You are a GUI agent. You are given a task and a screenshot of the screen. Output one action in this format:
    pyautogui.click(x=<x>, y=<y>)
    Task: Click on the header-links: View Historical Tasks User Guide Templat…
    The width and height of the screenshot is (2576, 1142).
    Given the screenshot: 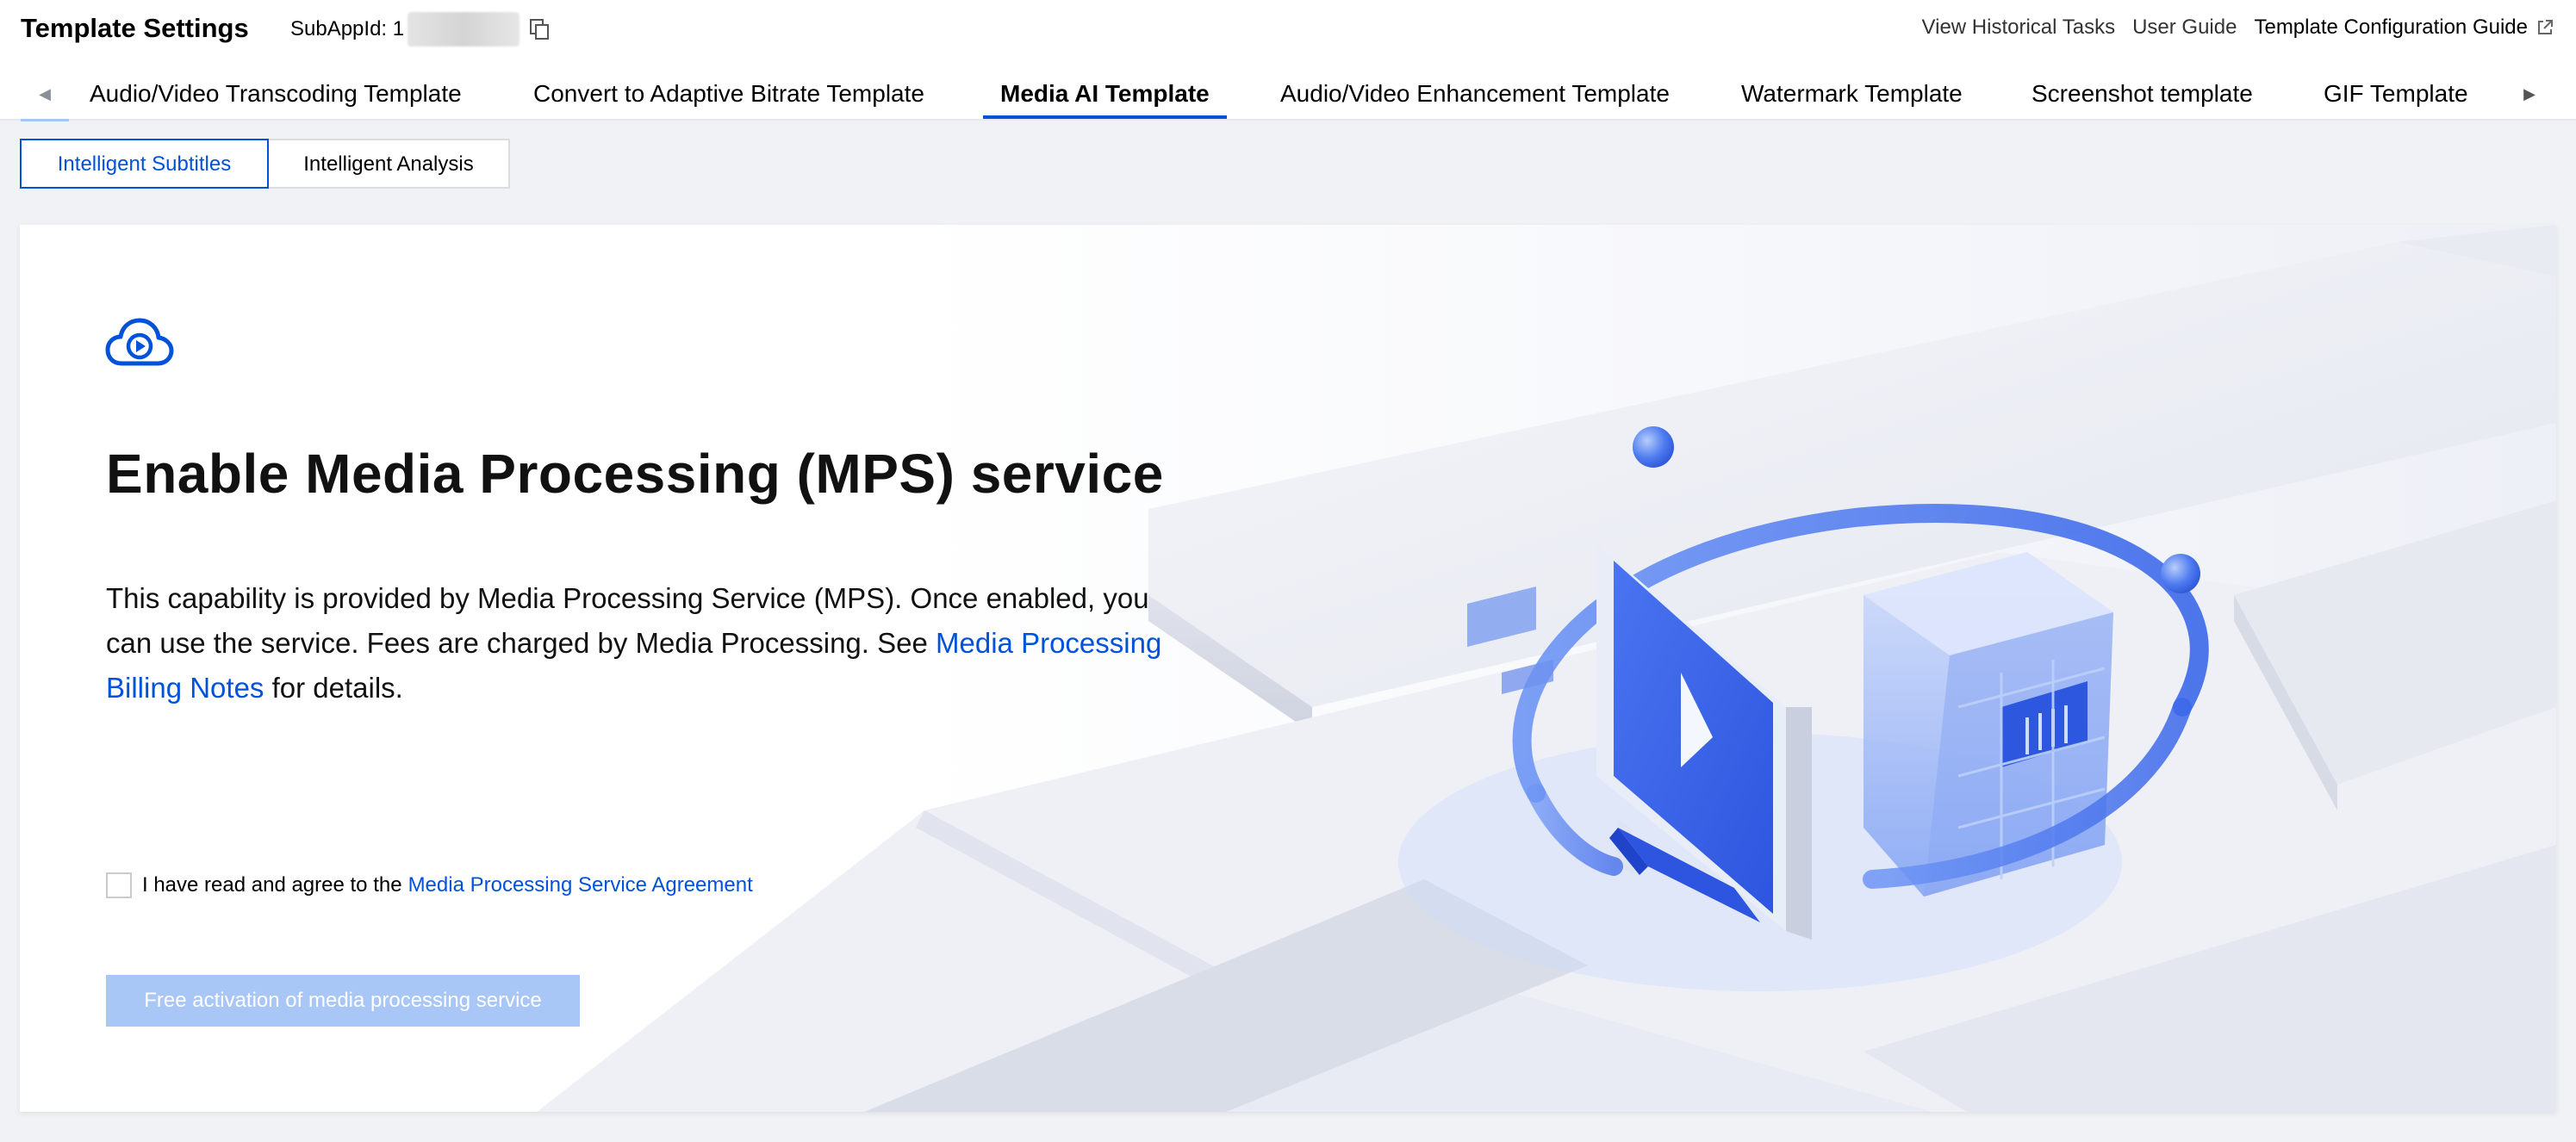 What is the action you would take?
    pyautogui.click(x=2238, y=28)
    